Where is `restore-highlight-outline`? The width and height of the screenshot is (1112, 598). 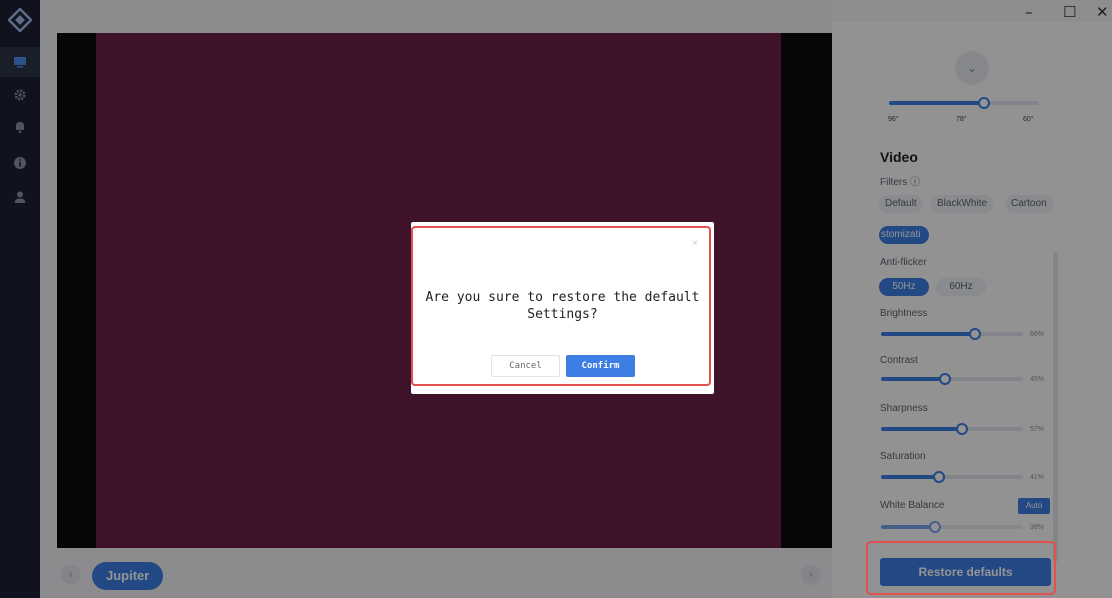 restore-highlight-outline is located at coordinates (961, 568).